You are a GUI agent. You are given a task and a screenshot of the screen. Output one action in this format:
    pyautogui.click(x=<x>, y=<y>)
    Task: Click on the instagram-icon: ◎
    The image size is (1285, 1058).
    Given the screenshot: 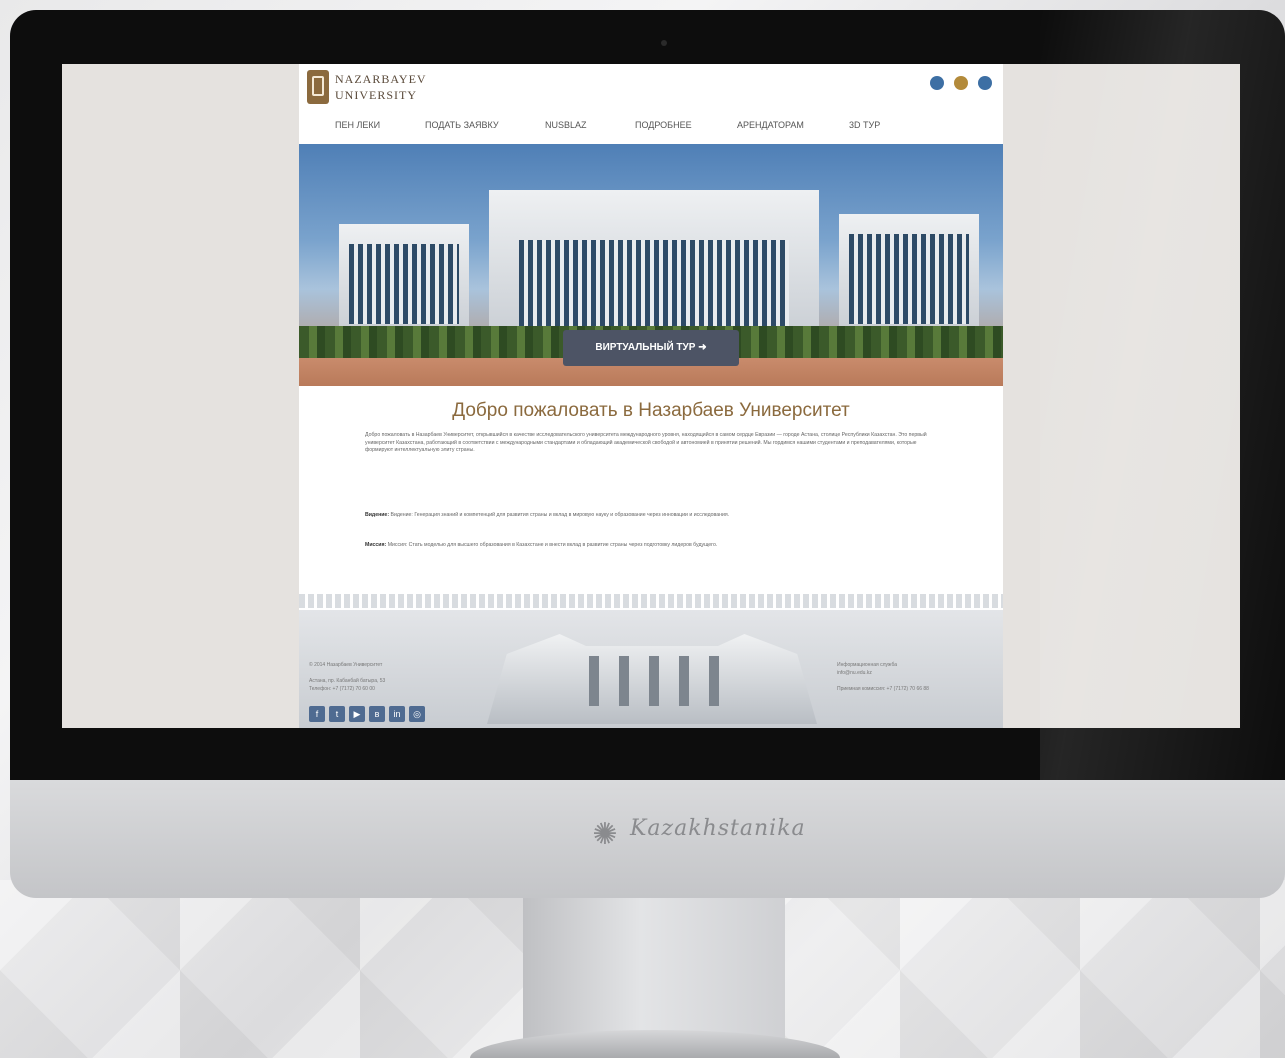 What is the action you would take?
    pyautogui.click(x=417, y=714)
    